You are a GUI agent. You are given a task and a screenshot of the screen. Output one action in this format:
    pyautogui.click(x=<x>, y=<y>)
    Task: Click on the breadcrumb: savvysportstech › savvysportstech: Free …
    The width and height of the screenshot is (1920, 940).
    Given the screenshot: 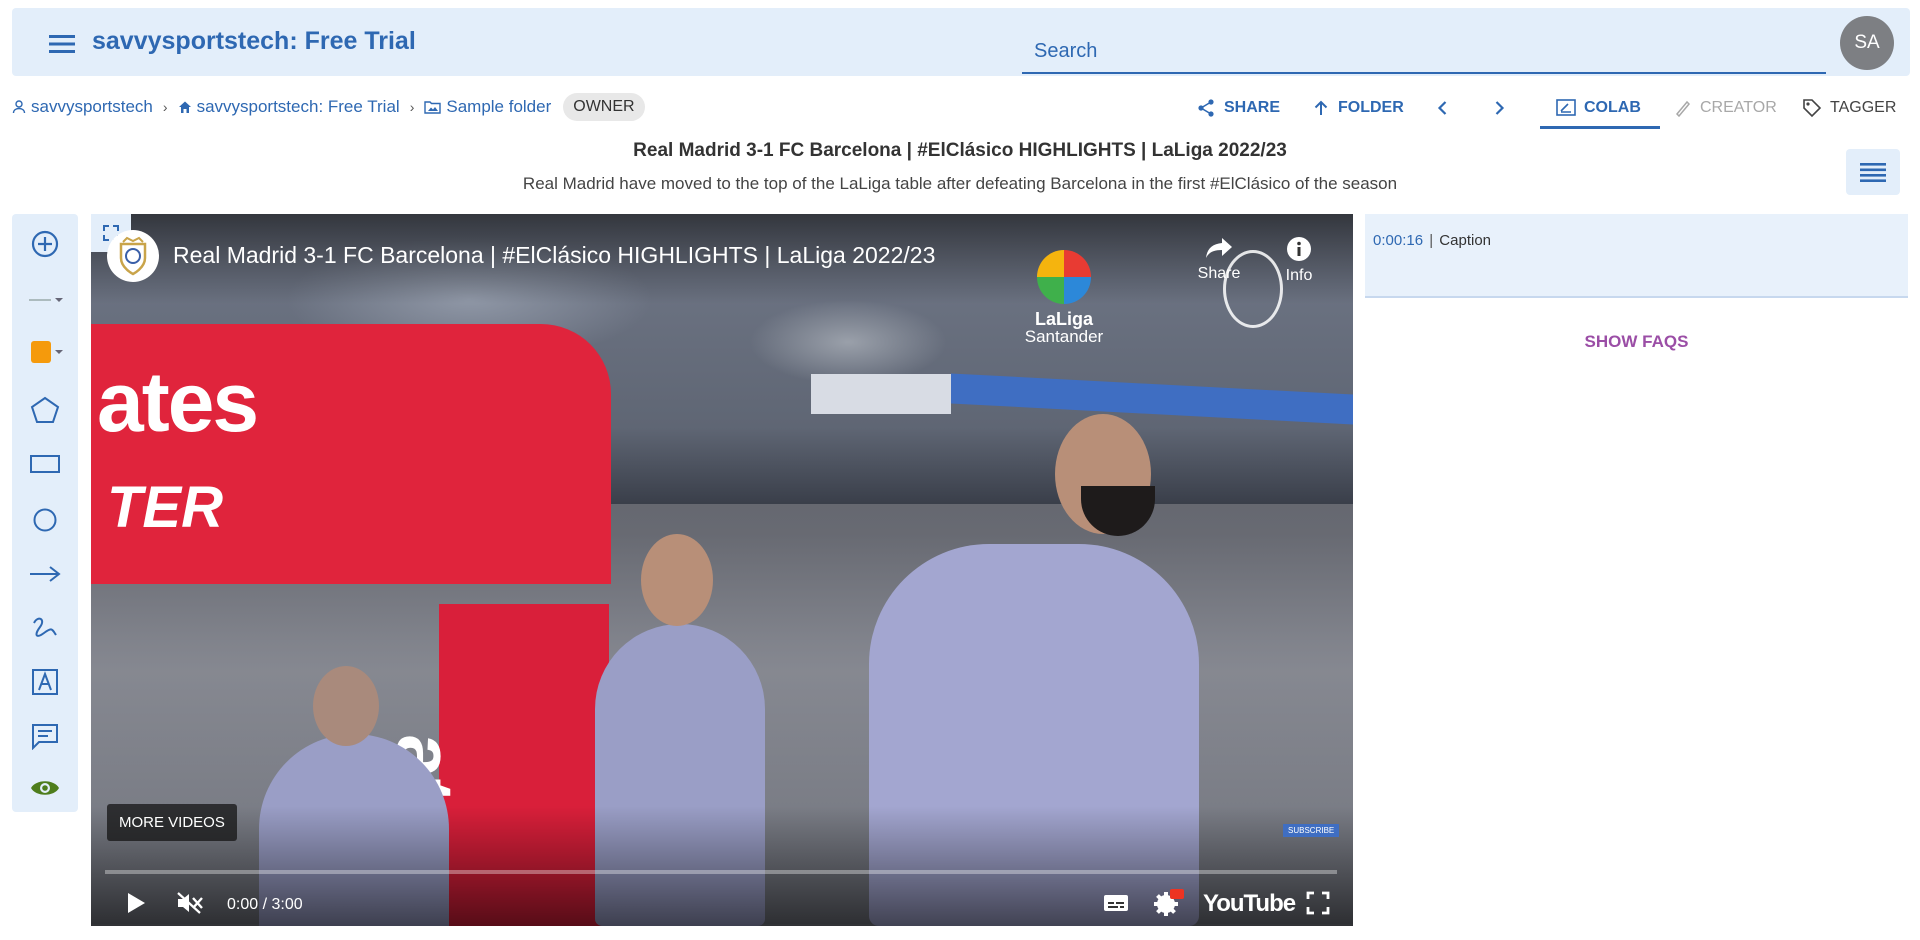 What is the action you would take?
    pyautogui.click(x=328, y=107)
    